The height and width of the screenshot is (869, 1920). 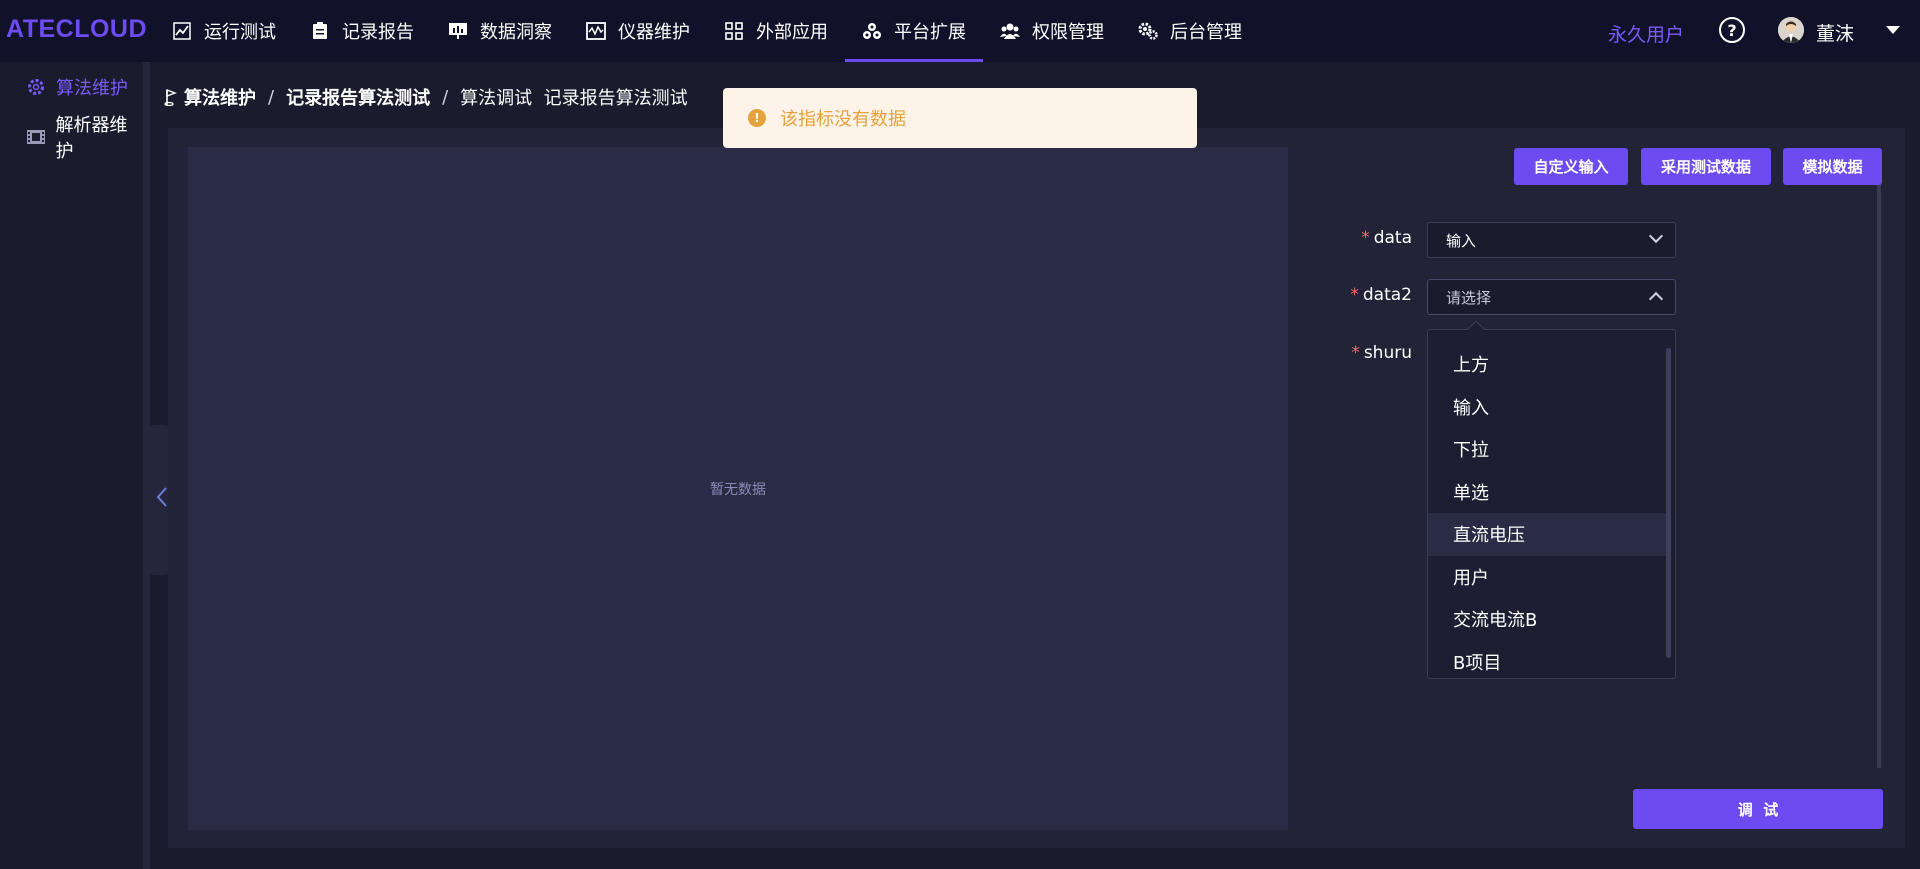 I want to click on nav-item-label: 权限管理, so click(x=1068, y=32).